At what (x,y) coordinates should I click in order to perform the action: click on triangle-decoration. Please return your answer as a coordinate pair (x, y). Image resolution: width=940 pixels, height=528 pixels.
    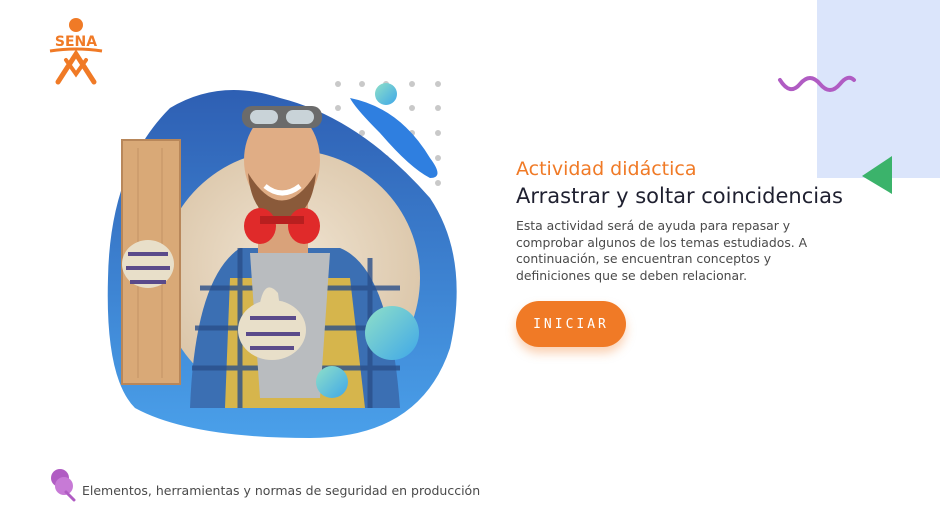
    Looking at the image, I should click on (877, 175).